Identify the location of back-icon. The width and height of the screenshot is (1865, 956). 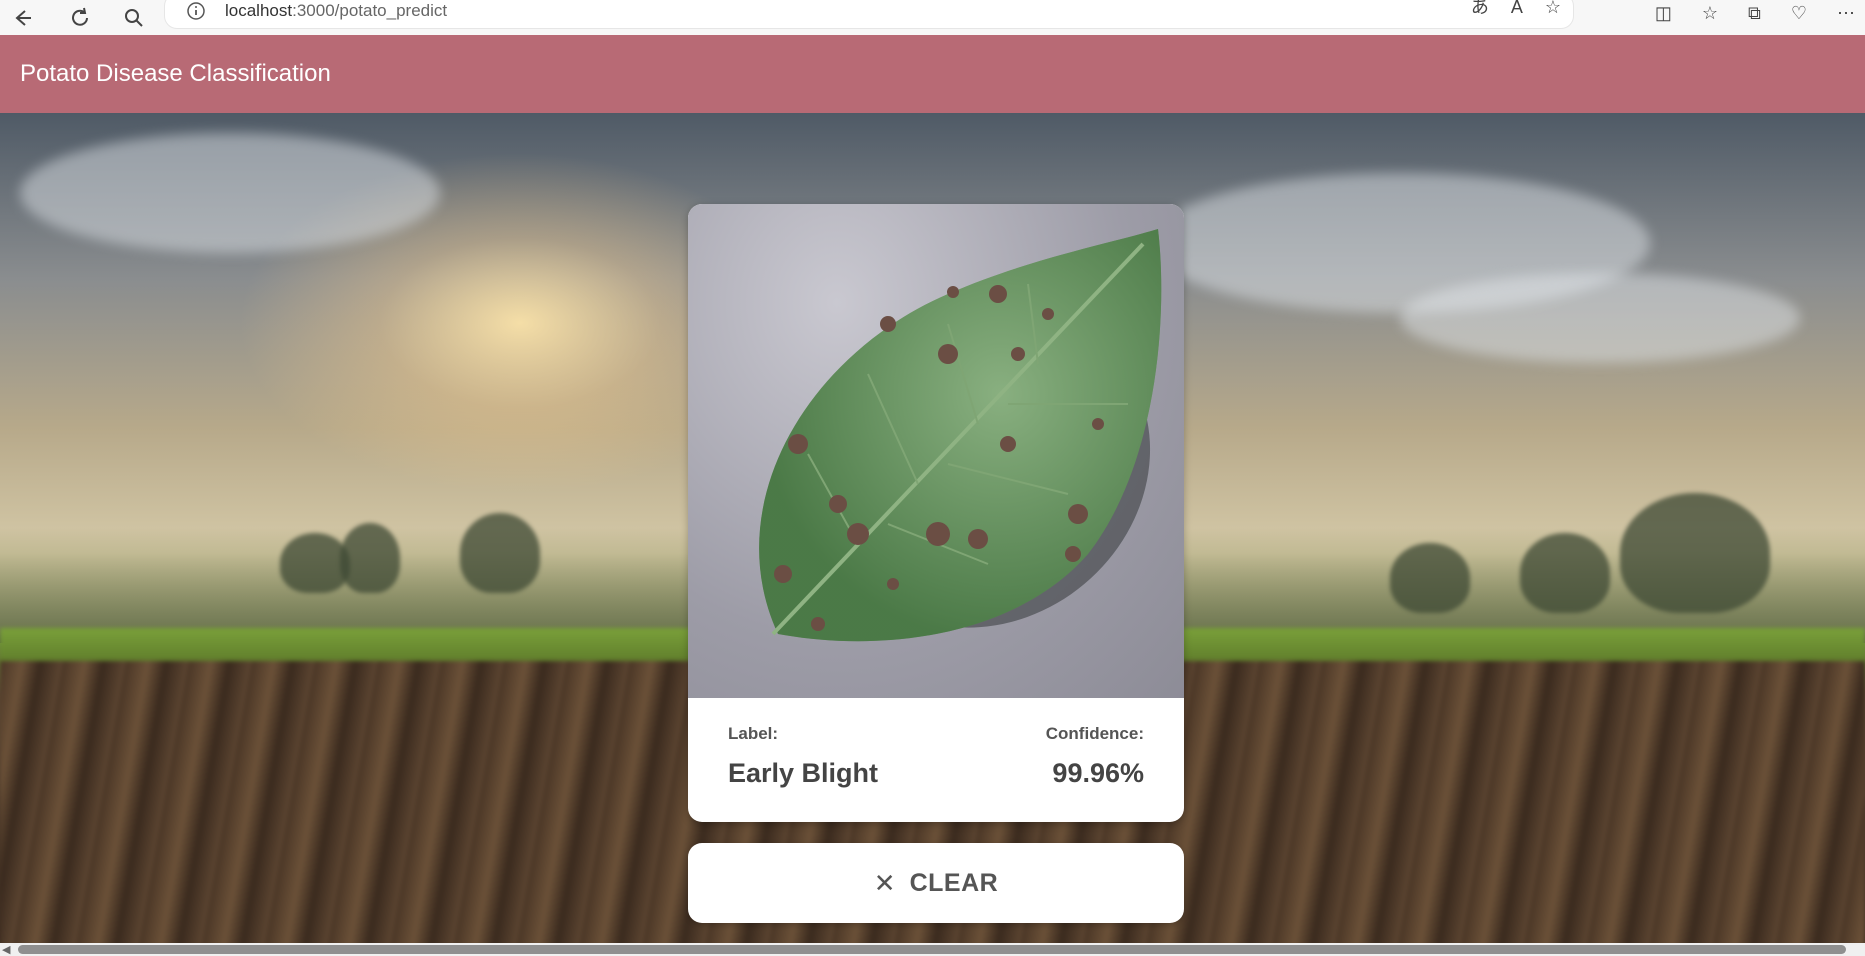
(22, 18).